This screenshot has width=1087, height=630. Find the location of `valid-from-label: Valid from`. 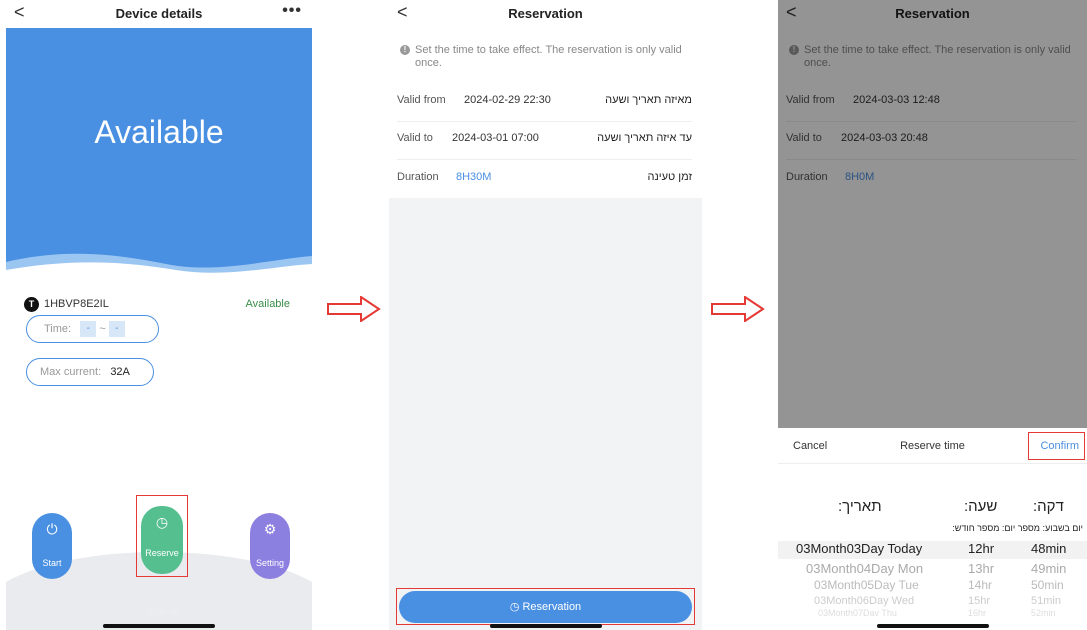

valid-from-label: Valid from is located at coordinates (421, 100).